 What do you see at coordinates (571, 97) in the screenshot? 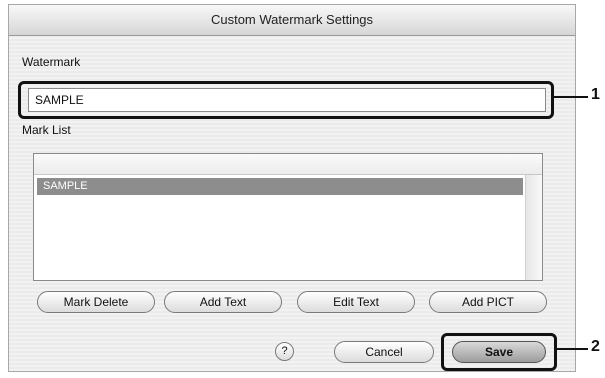
I see `callout-1-line` at bounding box center [571, 97].